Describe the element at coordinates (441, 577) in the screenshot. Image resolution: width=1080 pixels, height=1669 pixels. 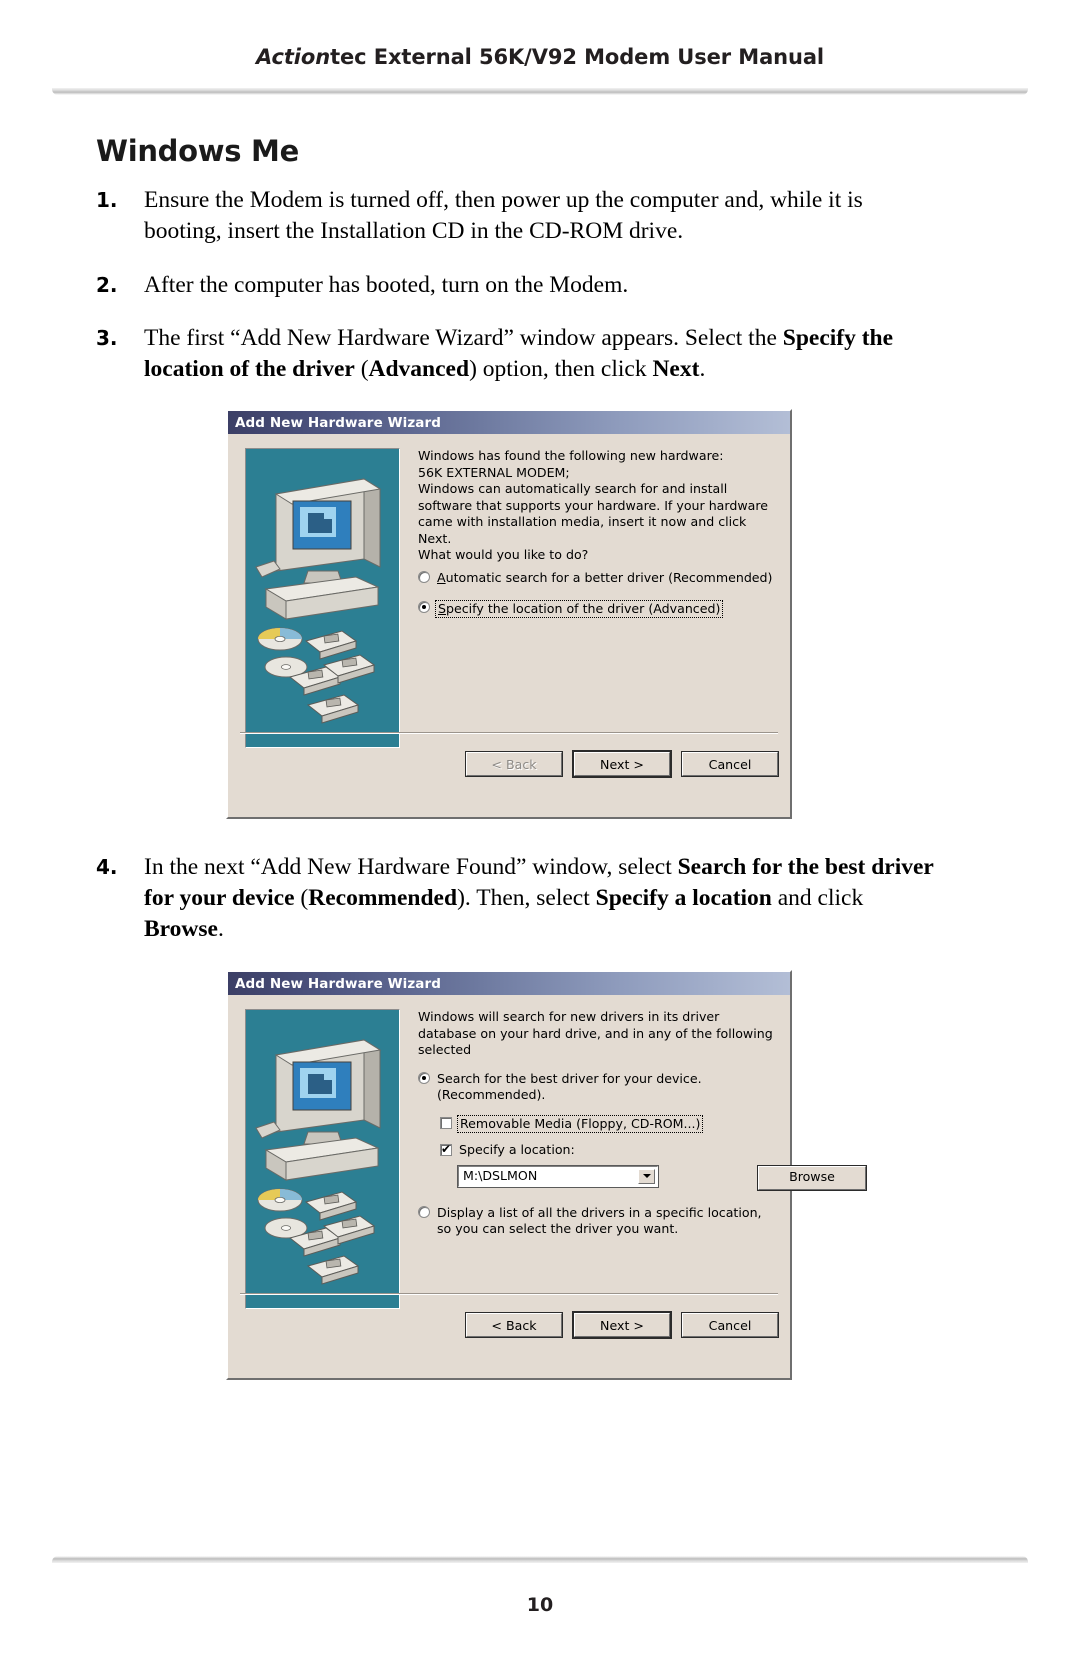
I see `dialog1-opt1-accel: A` at that location.